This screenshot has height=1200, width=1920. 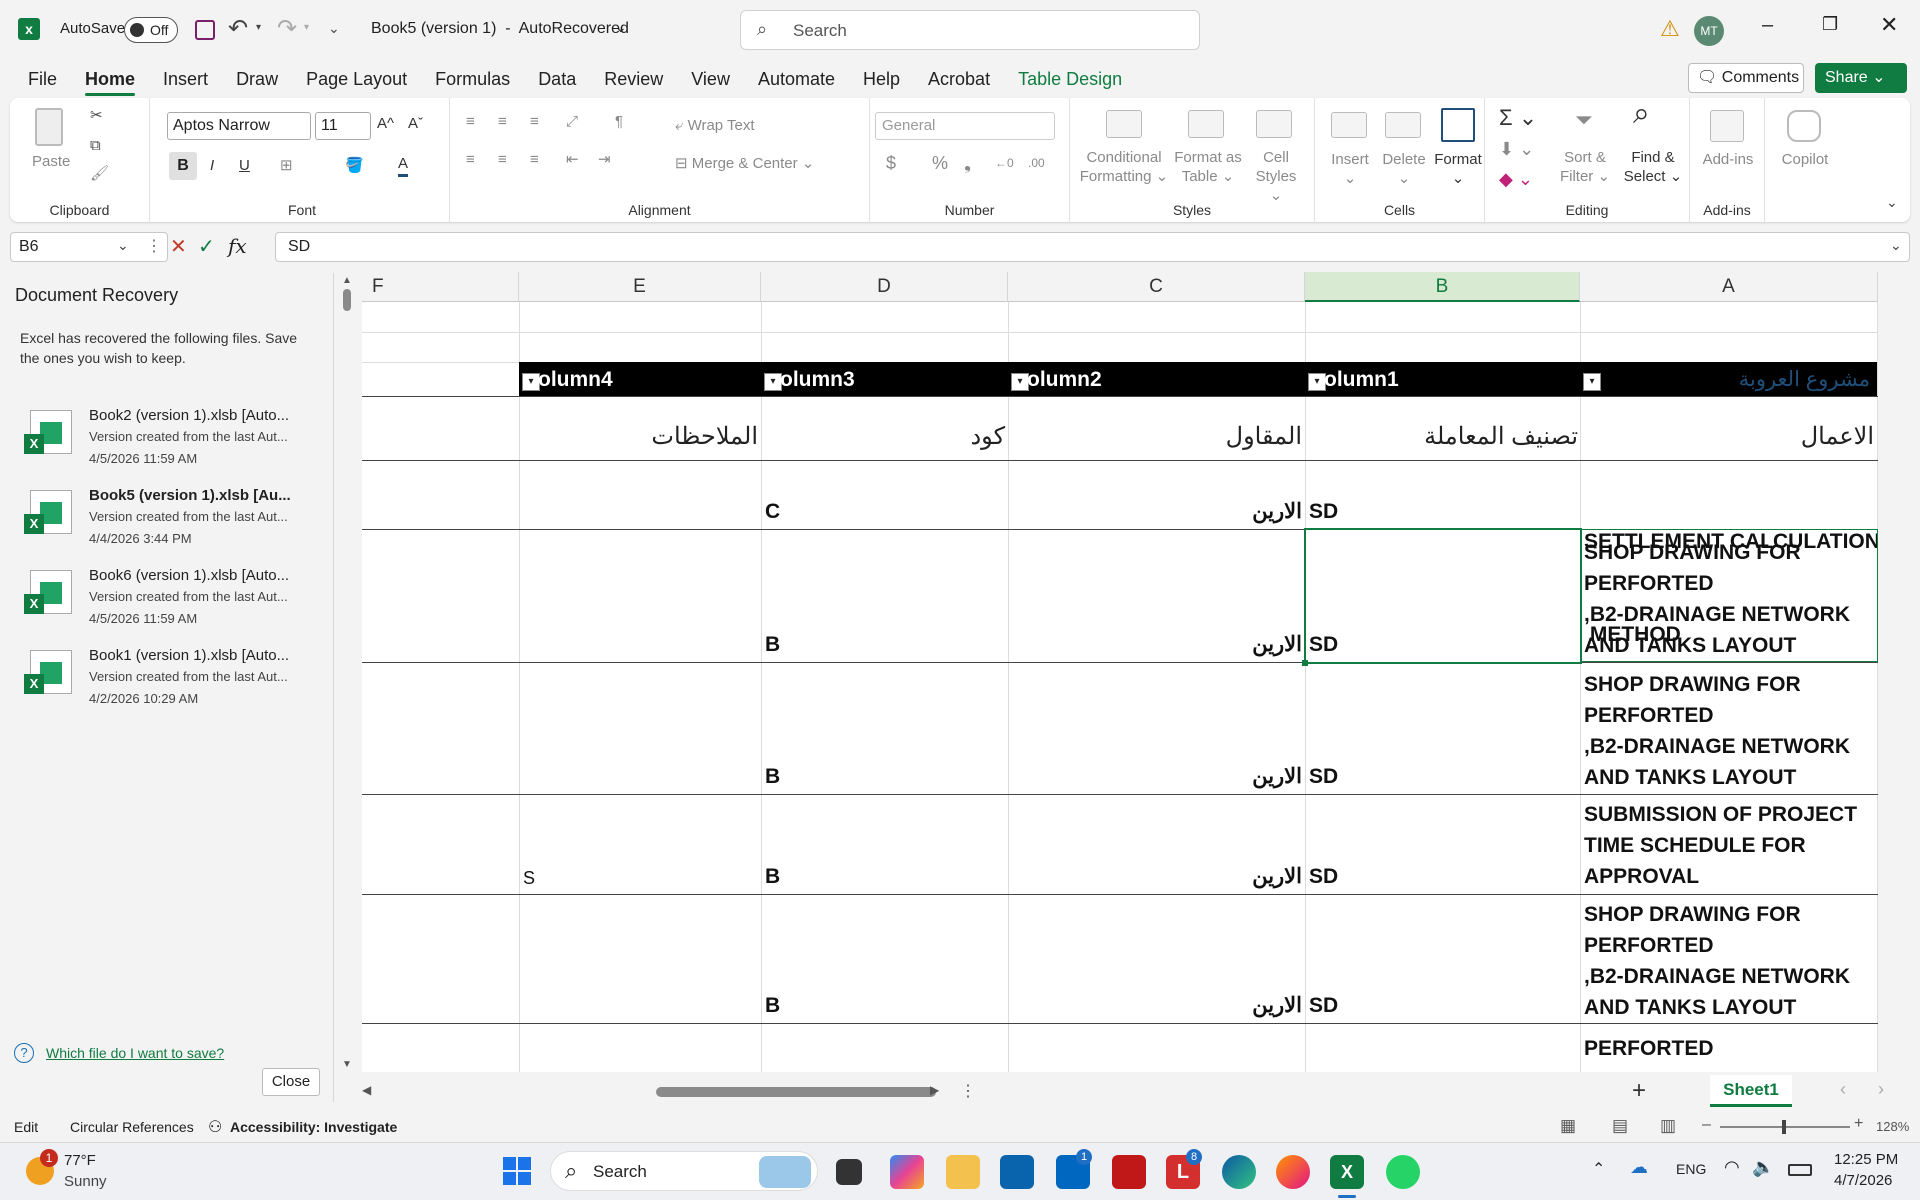 I want to click on formula-input: SD, so click(x=1092, y=247).